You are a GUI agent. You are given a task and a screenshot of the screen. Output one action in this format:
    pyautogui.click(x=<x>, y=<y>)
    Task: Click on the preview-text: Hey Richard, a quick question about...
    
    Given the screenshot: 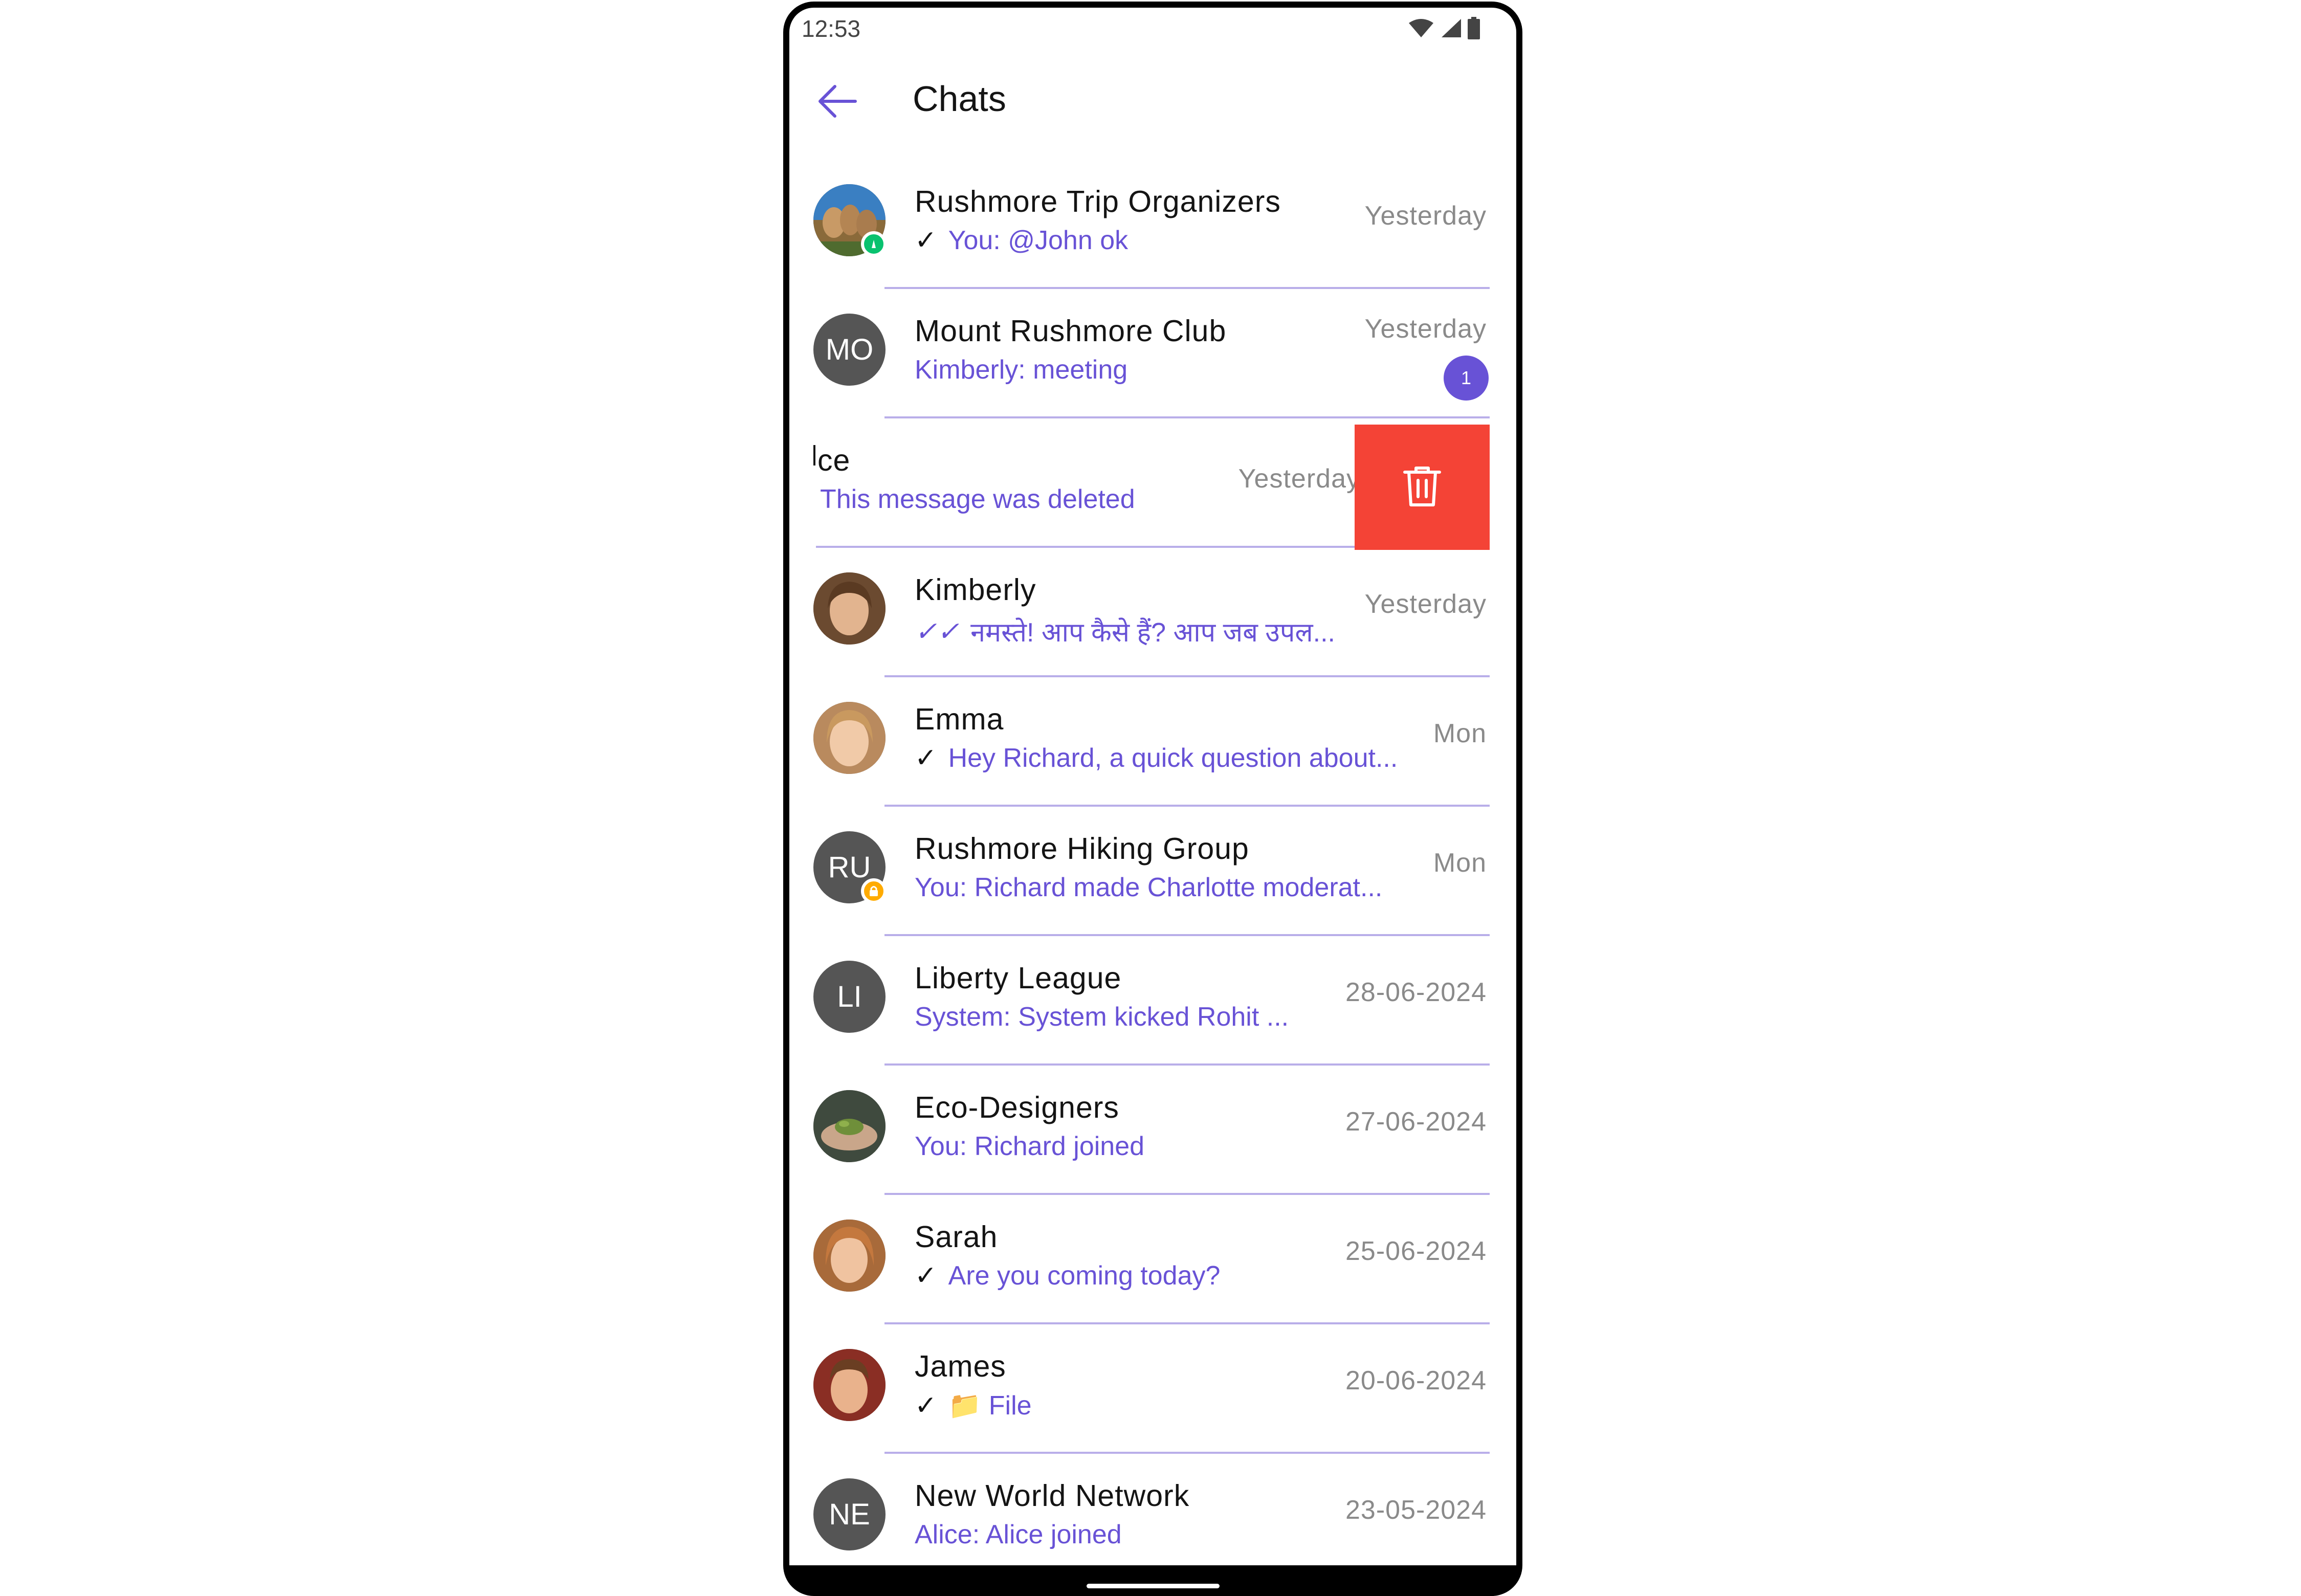 What is the action you would take?
    pyautogui.click(x=1173, y=758)
    